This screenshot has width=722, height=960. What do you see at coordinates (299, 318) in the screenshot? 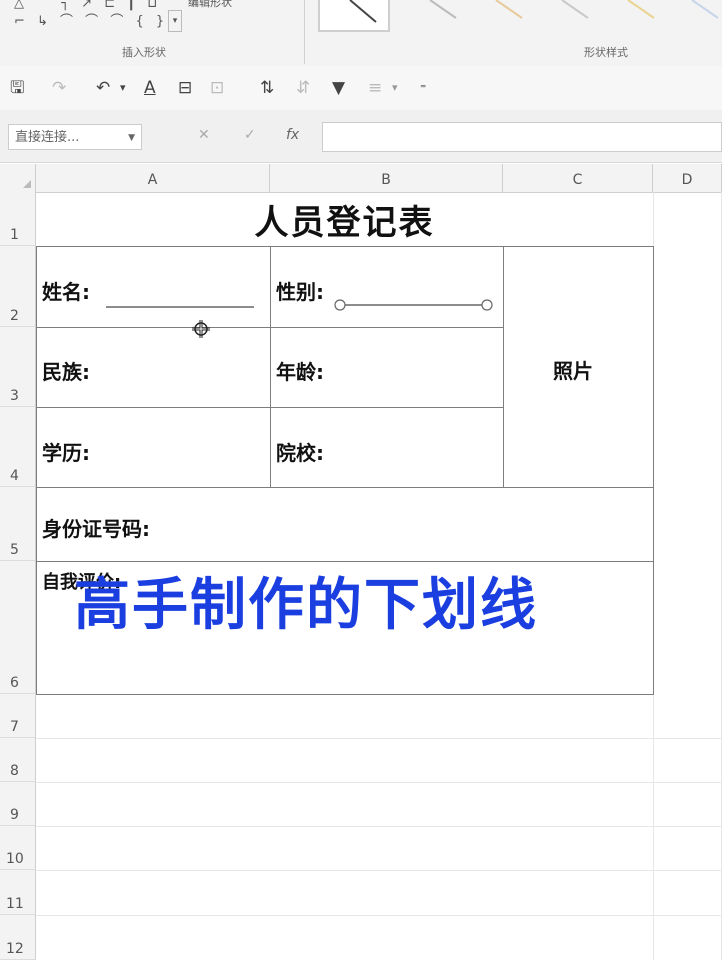
I see `underline-shapes` at bounding box center [299, 318].